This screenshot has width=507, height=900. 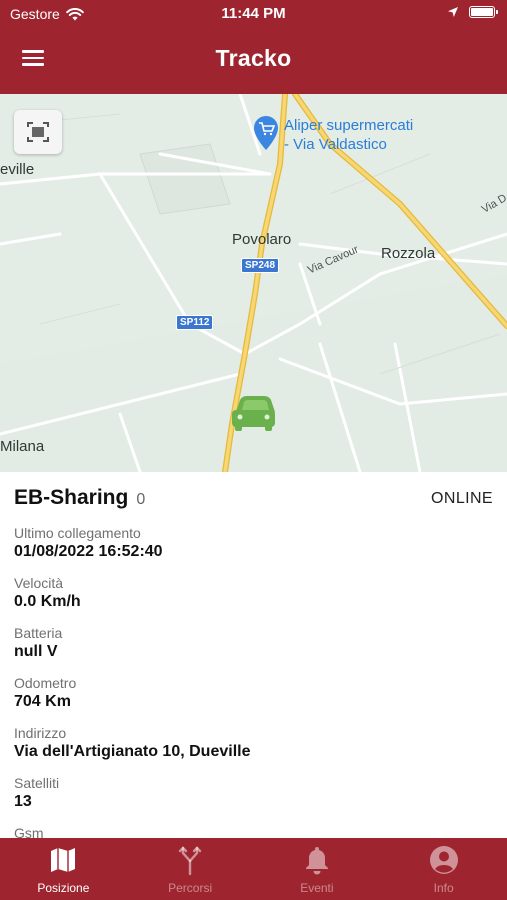 What do you see at coordinates (36, 651) in the screenshot?
I see `field-value: null V` at bounding box center [36, 651].